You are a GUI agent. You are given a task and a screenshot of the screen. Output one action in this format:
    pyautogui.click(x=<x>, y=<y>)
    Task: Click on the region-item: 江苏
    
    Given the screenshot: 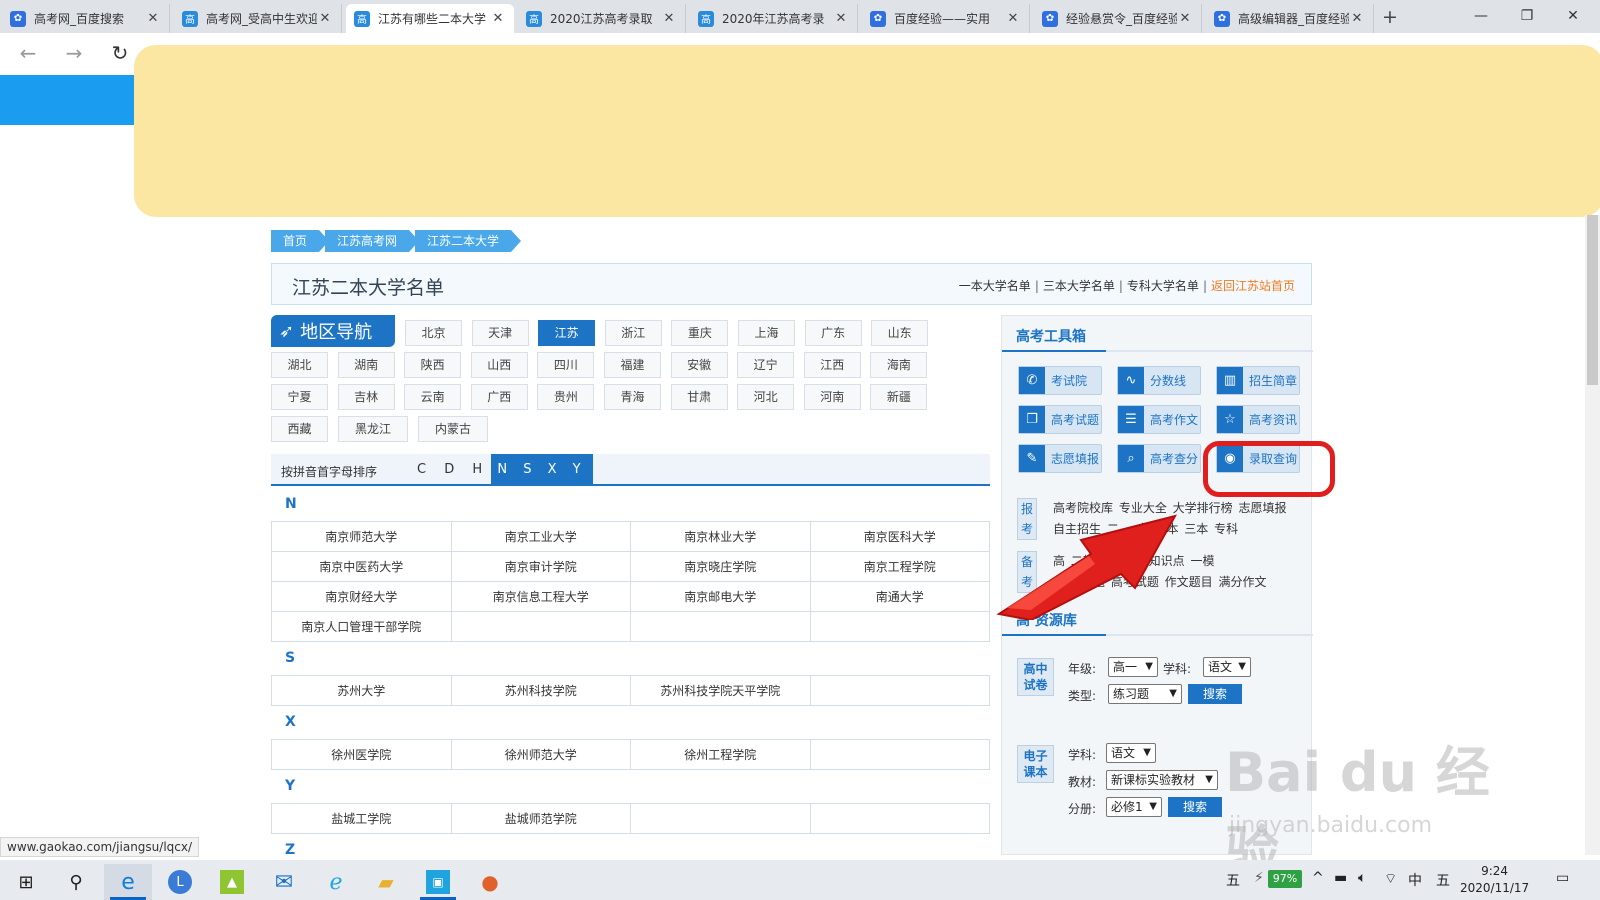 What is the action you would take?
    pyautogui.click(x=567, y=333)
    